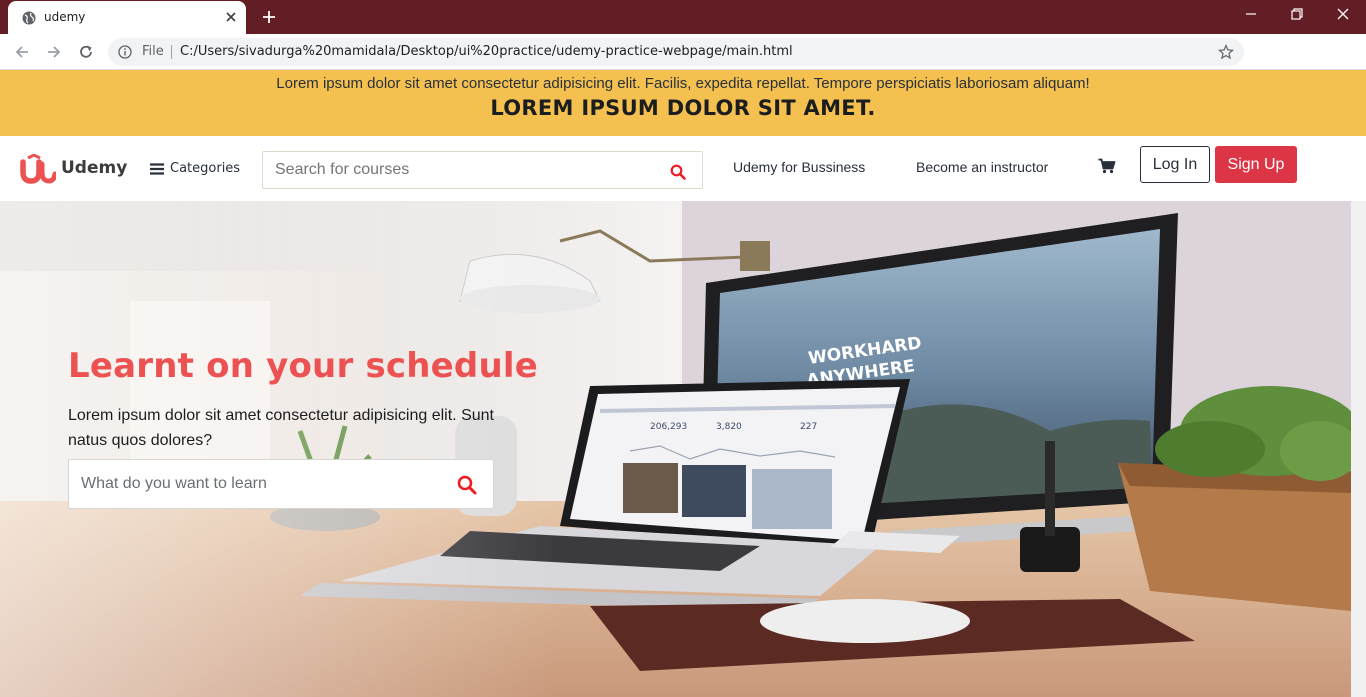 This screenshot has height=697, width=1366. I want to click on categories-label: Categories, so click(205, 168).